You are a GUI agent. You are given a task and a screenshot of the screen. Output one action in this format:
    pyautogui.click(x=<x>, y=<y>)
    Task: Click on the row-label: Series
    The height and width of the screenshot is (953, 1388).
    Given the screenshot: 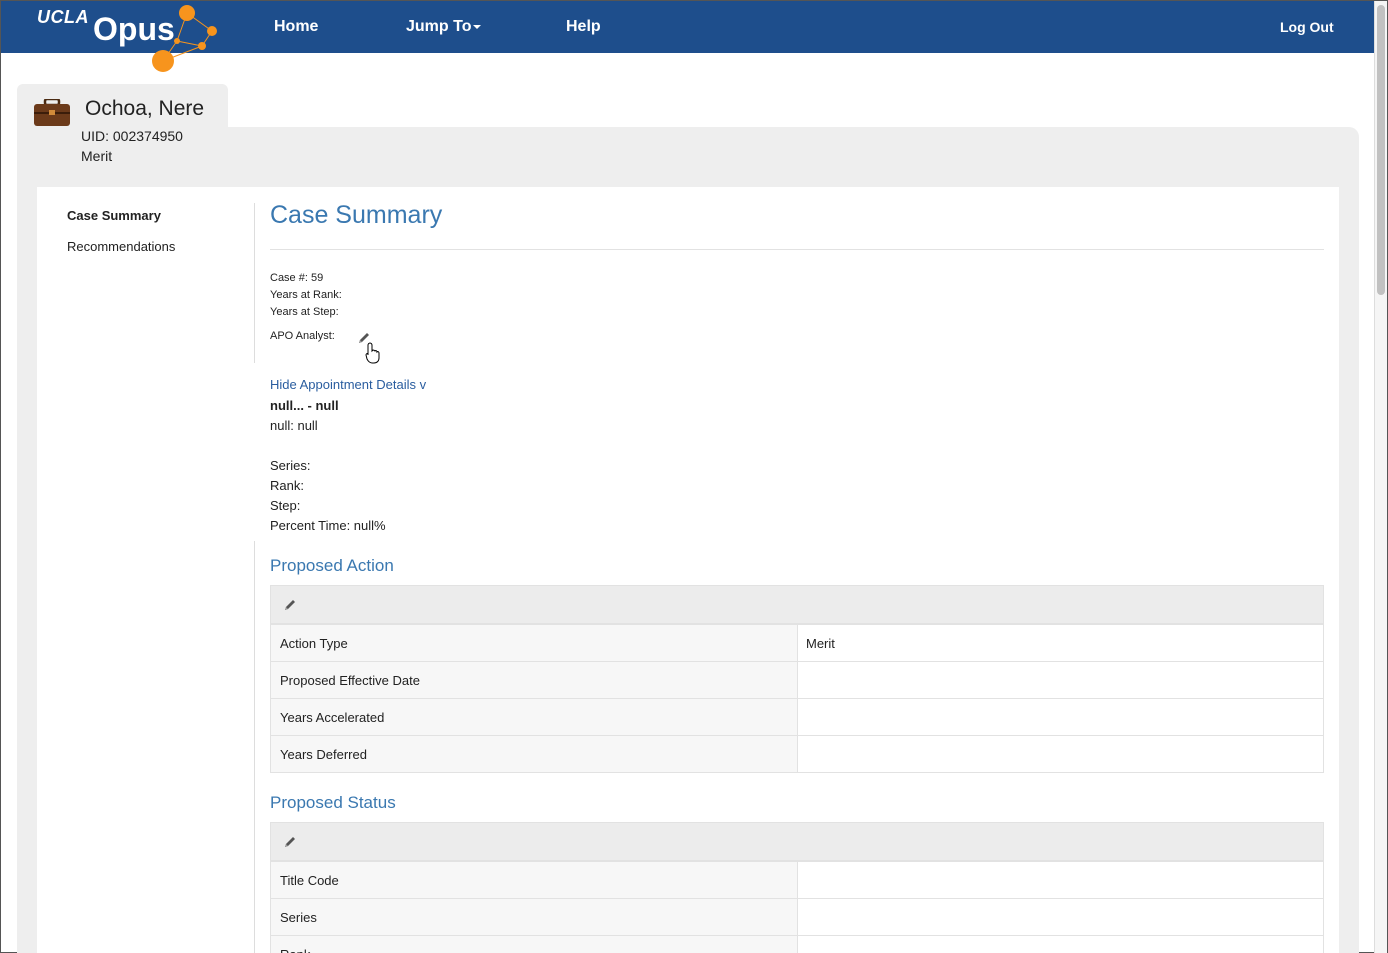 What is the action you would take?
    pyautogui.click(x=534, y=917)
    